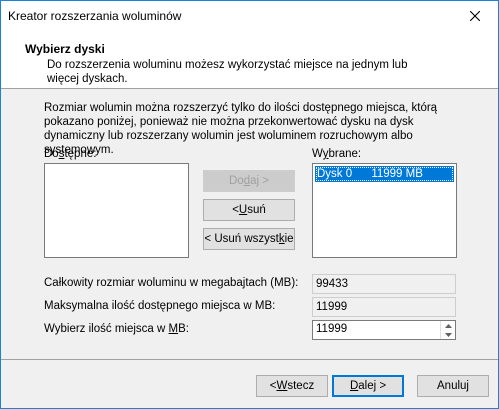  I want to click on close-icon, so click(475, 16).